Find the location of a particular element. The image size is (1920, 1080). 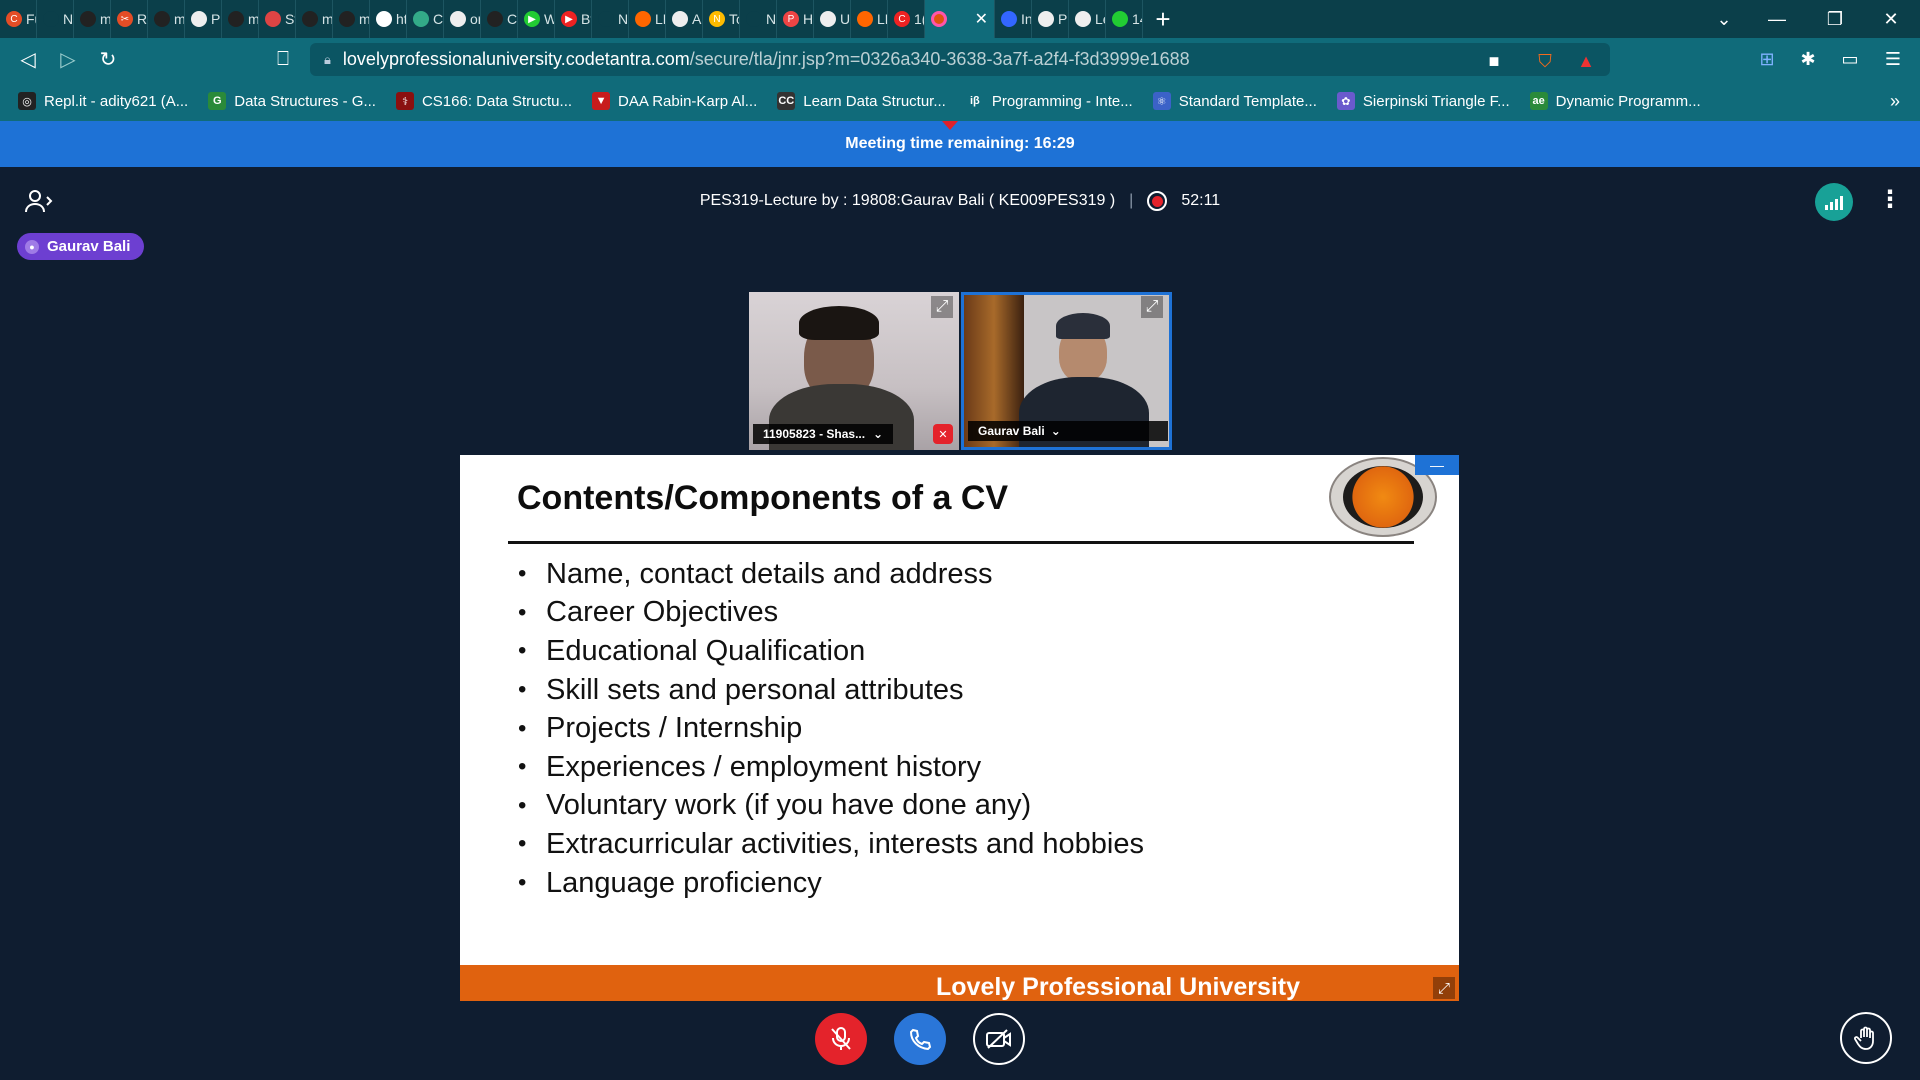

reload-icon: ↻ is located at coordinates (108, 60).